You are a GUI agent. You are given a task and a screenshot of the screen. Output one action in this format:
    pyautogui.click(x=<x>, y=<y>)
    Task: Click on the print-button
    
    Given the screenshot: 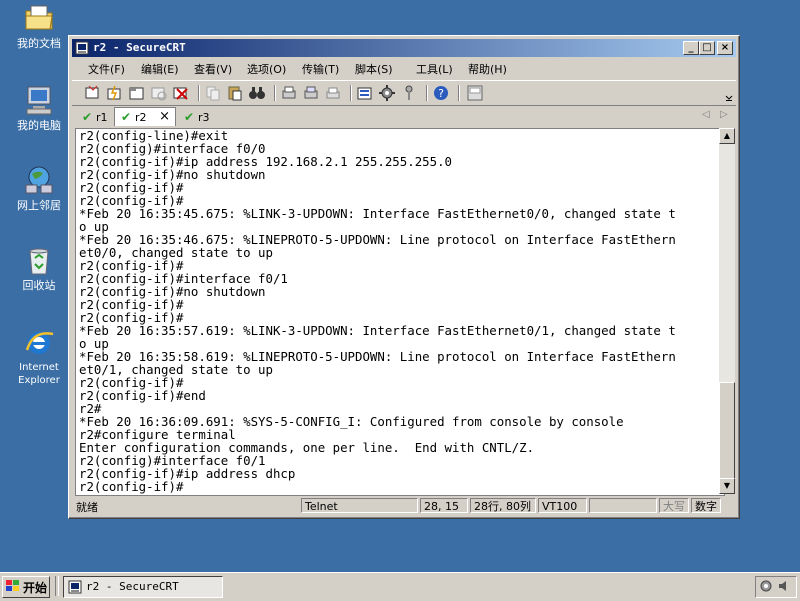 What is the action you would take?
    pyautogui.click(x=289, y=93)
    